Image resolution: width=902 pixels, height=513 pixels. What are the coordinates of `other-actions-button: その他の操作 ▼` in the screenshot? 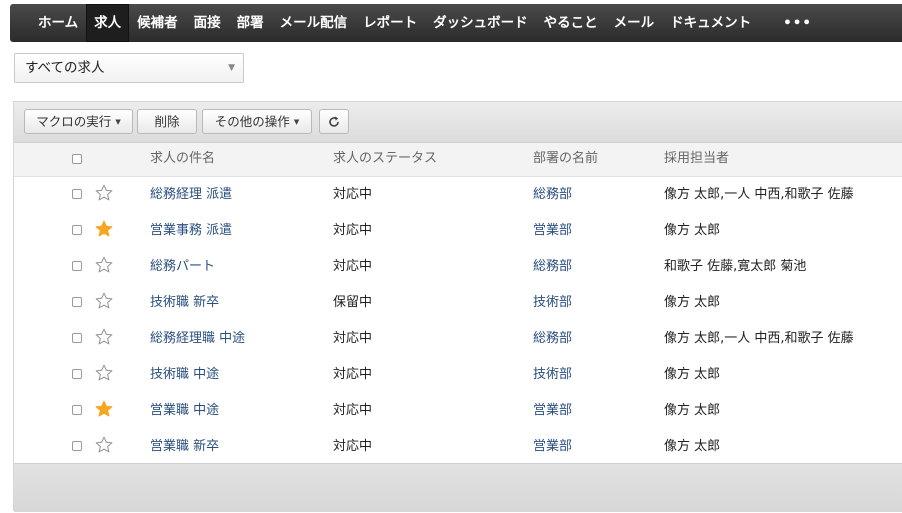 It's located at (257, 121).